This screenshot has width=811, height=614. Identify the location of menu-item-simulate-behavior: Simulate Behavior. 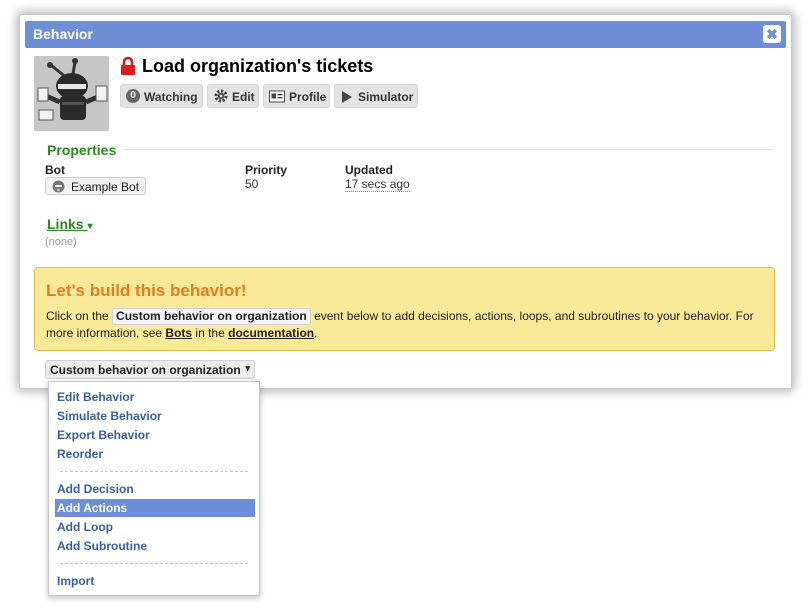
(155, 416).